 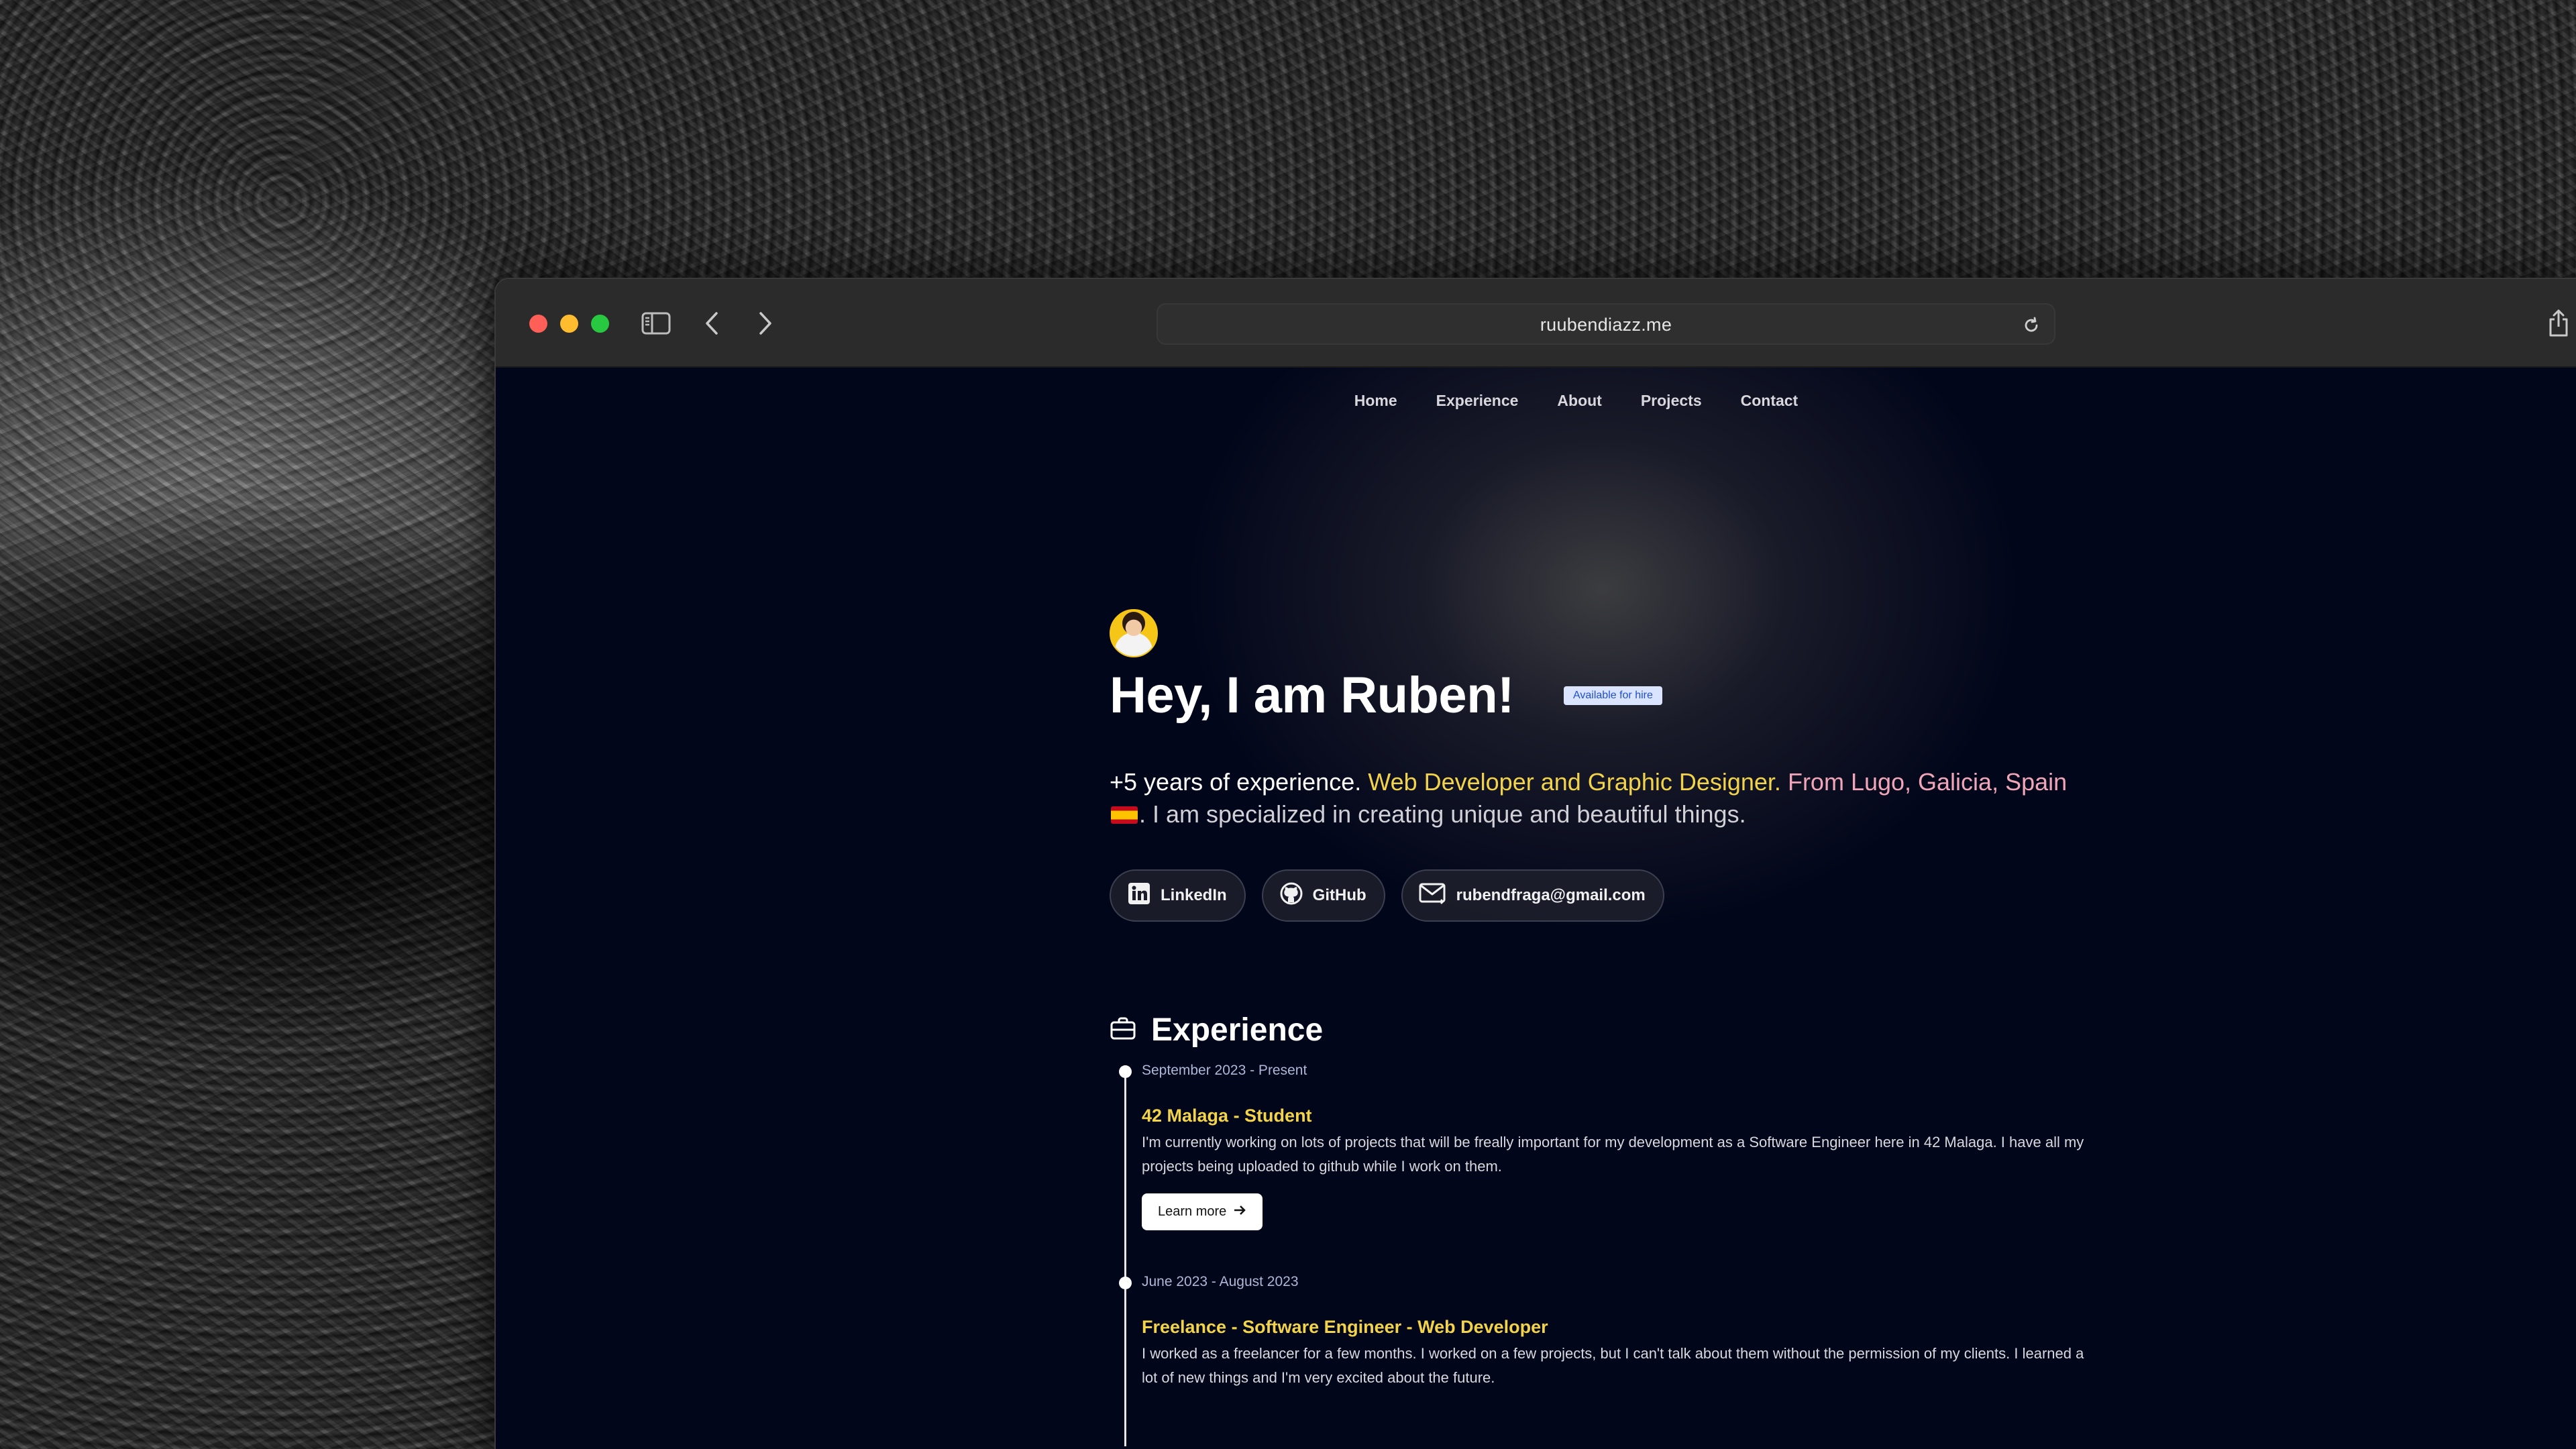 I want to click on experience-years-text: +5 years of experience., so click(x=1236, y=782).